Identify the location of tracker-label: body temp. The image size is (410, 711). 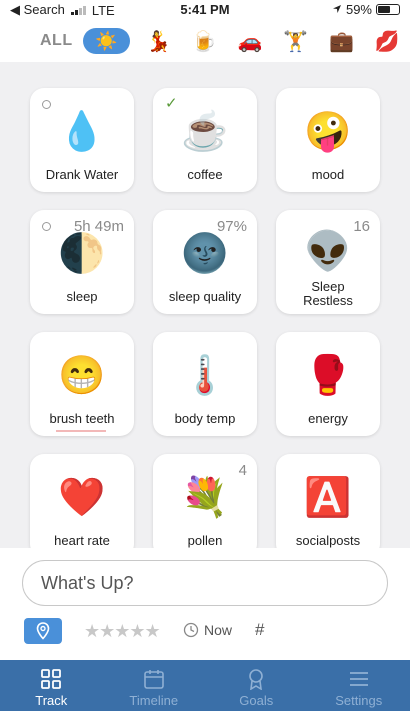
(205, 418).